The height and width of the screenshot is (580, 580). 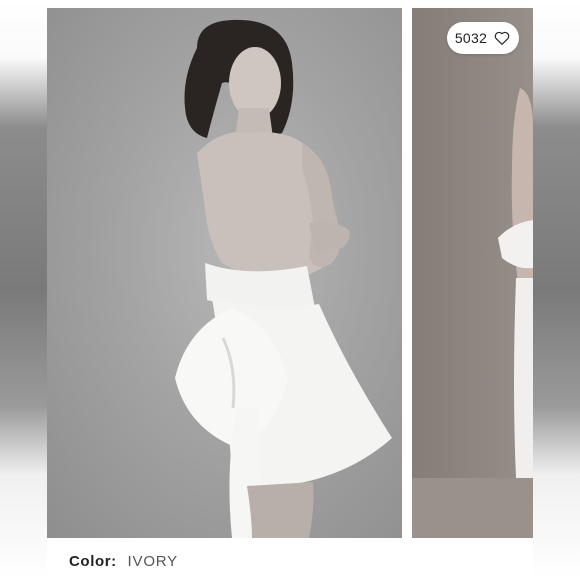 I want to click on product-info: Color: IVORY, so click(x=290, y=559).